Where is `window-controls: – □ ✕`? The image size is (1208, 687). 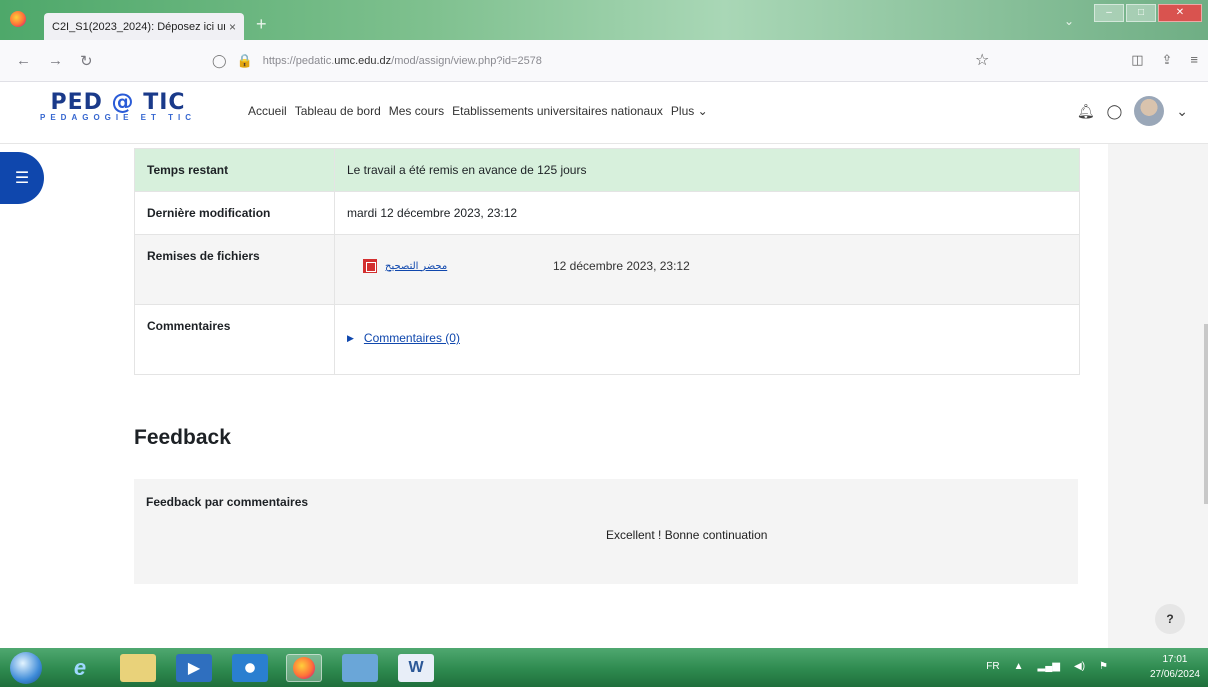 window-controls: – □ ✕ is located at coordinates (1148, 13).